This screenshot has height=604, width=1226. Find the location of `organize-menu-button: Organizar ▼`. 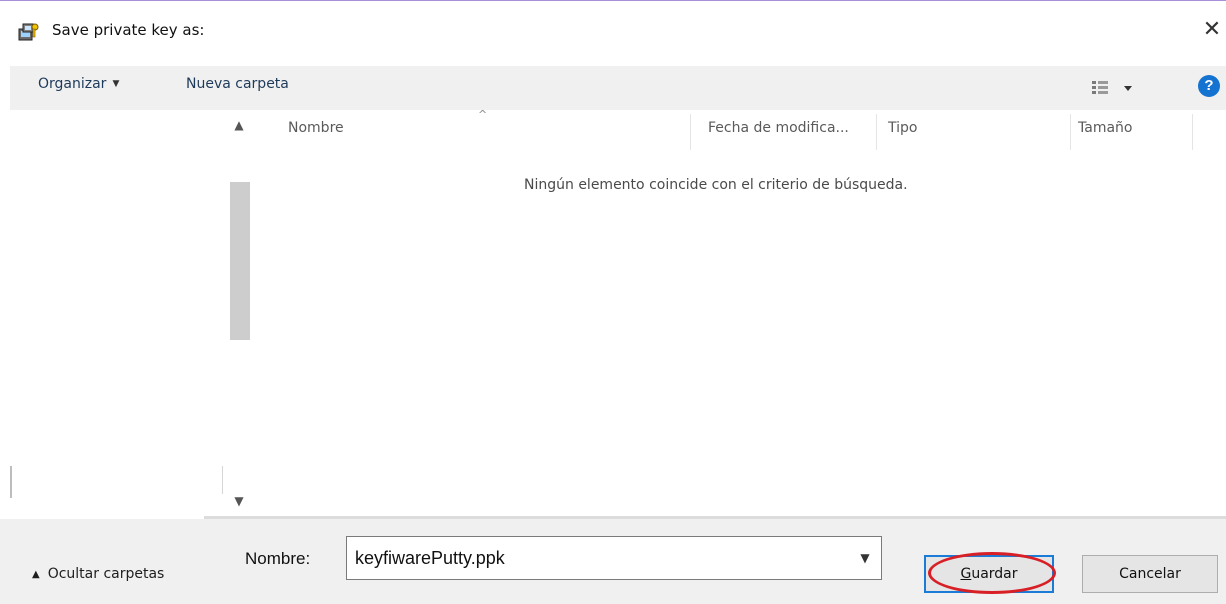

organize-menu-button: Organizar ▼ is located at coordinates (78, 84).